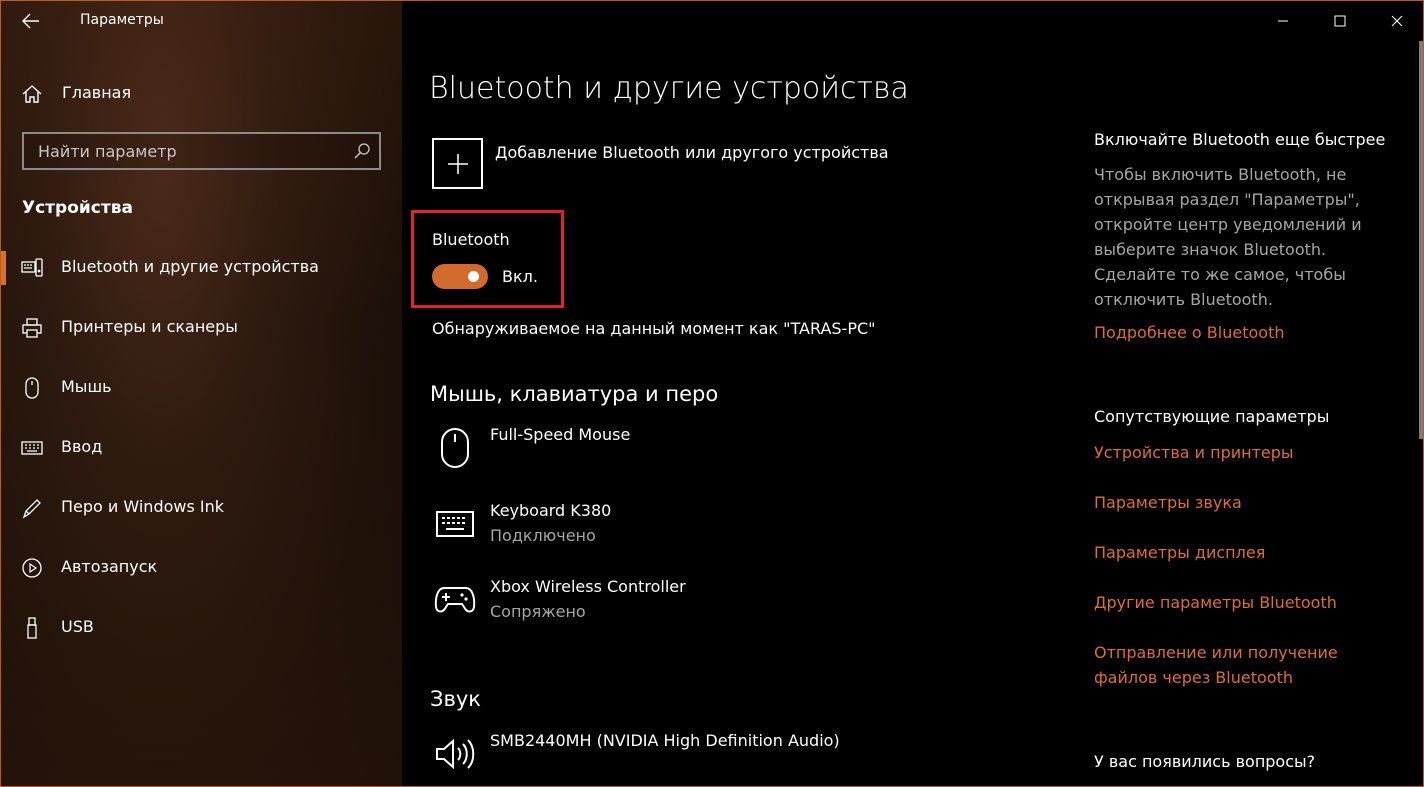 The height and width of the screenshot is (787, 1424). I want to click on add-device-box, so click(457, 163).